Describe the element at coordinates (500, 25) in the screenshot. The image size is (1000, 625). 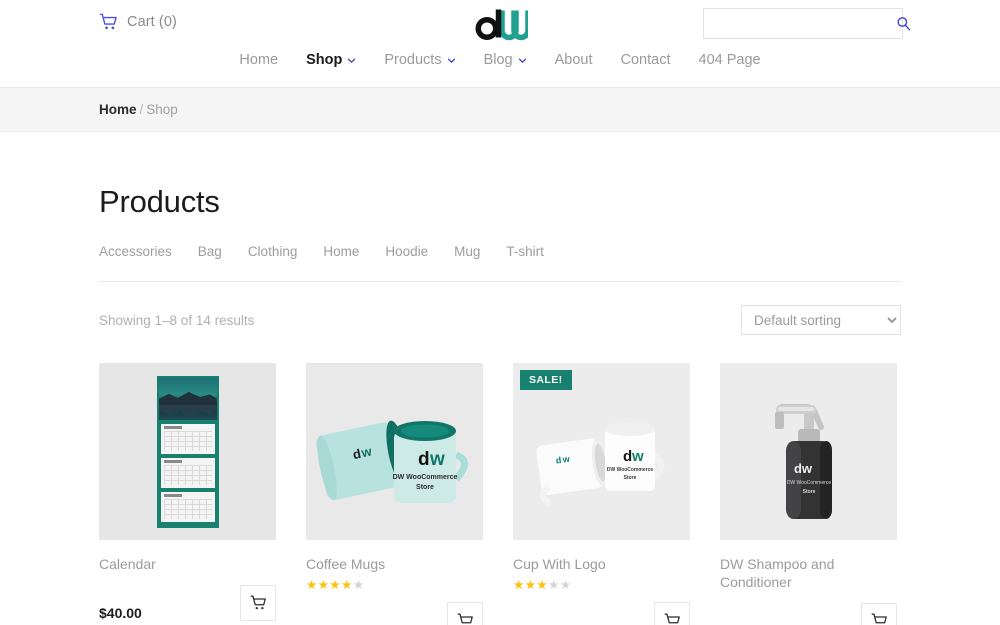
I see `dw-logo` at that location.